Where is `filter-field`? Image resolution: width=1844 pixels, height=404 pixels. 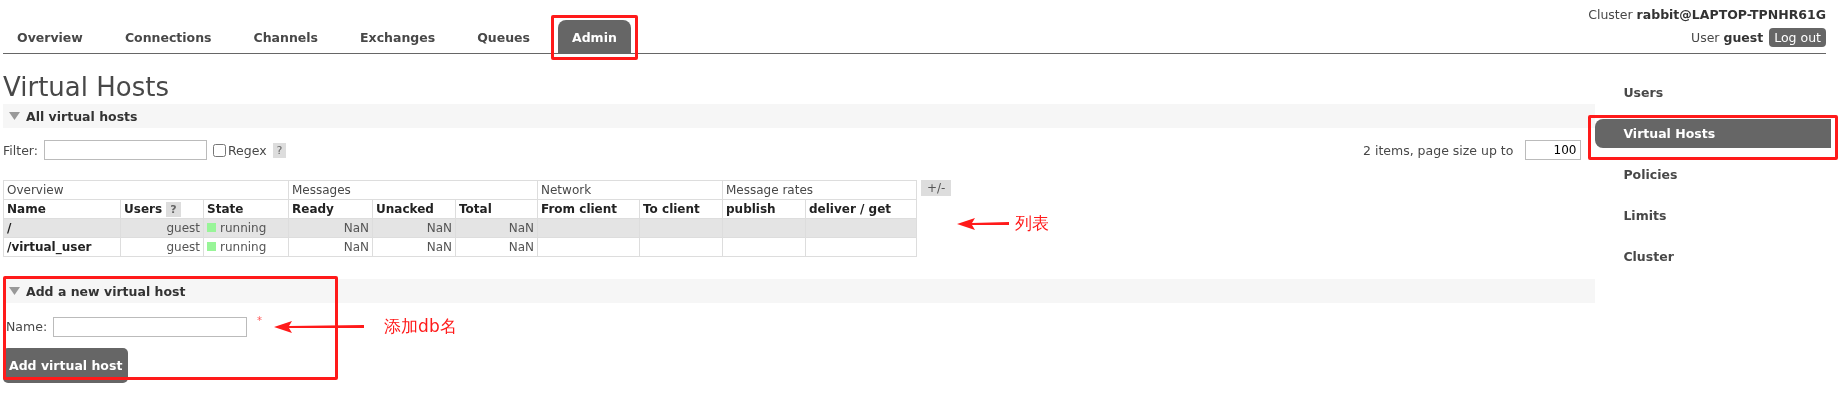
filter-field is located at coordinates (125, 150).